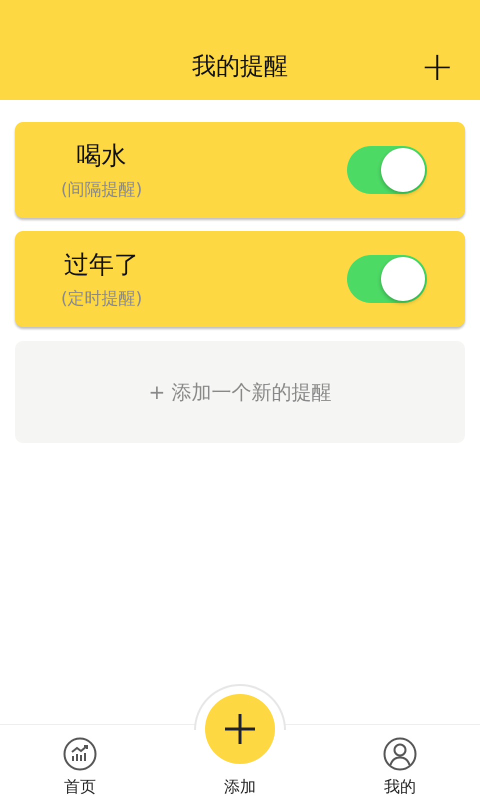  I want to click on reminder-type: (间隔提醒), so click(101, 190).